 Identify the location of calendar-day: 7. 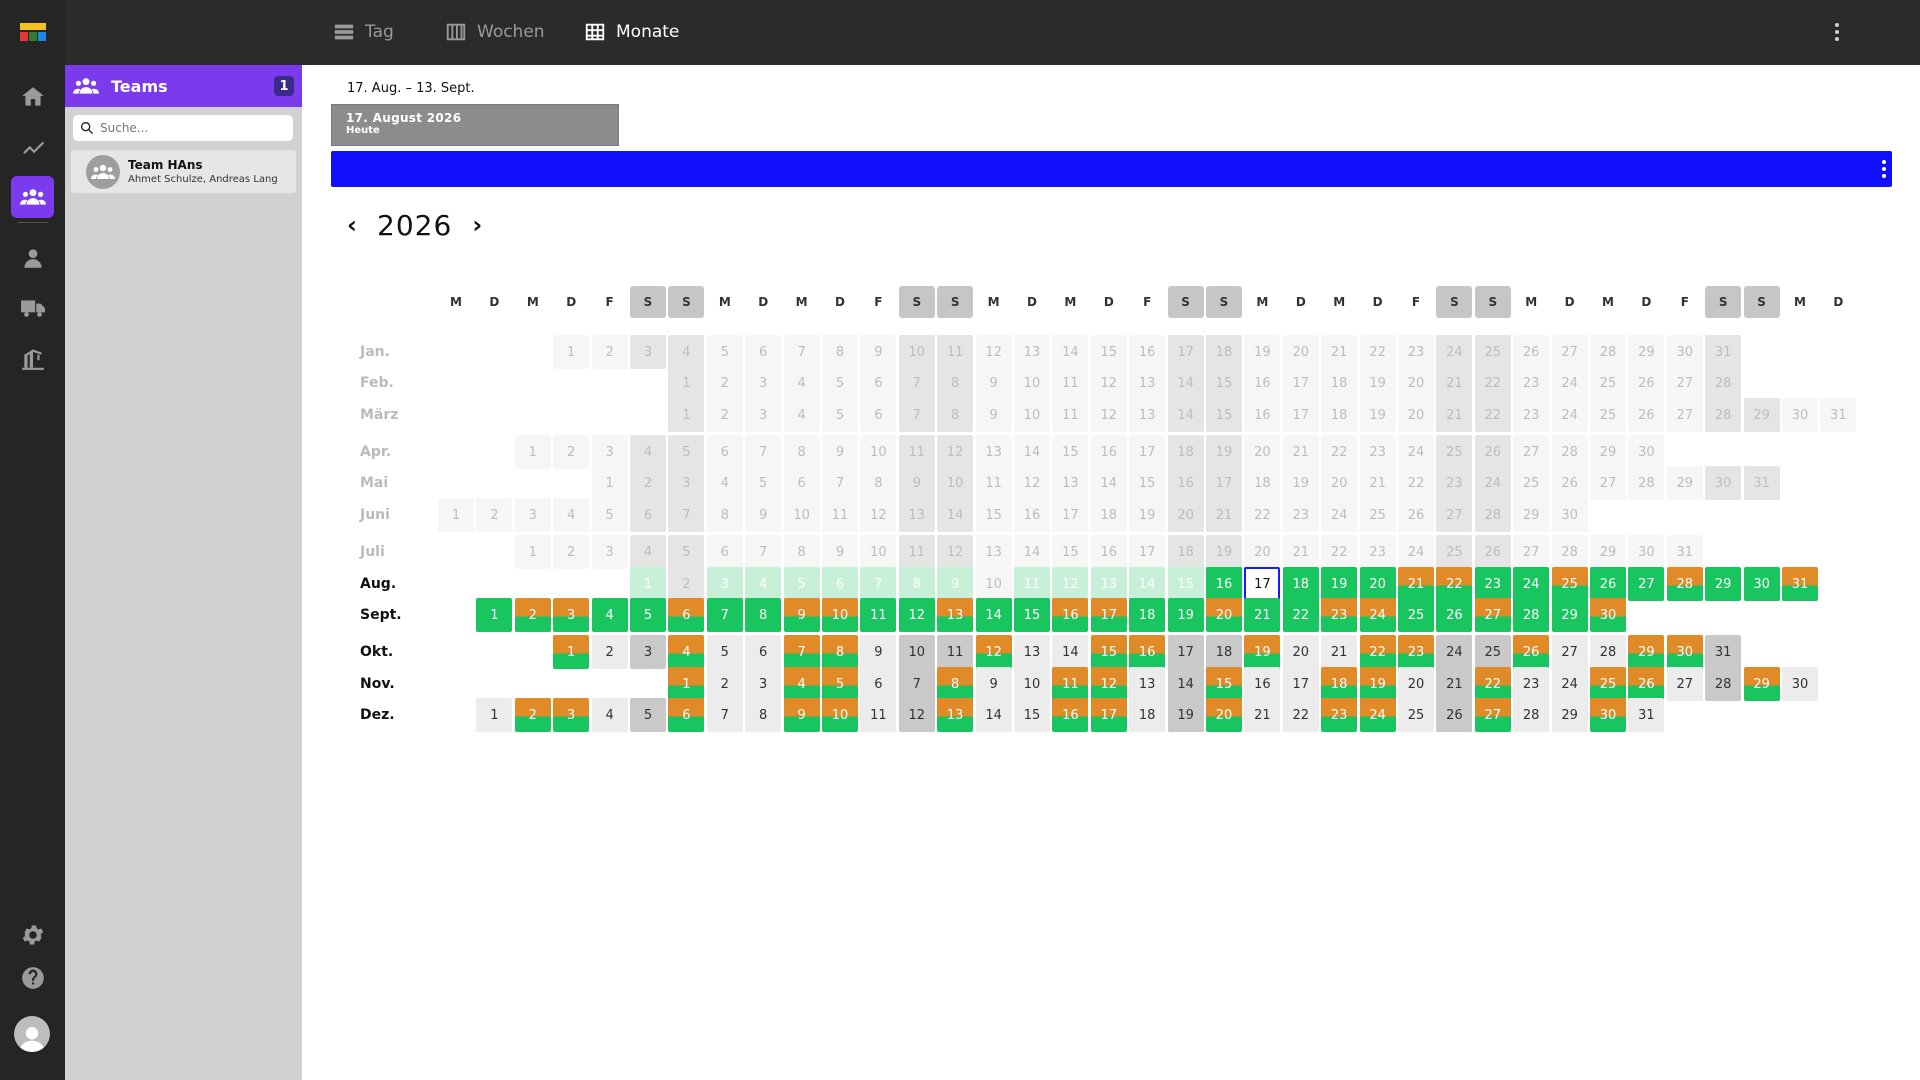
(878, 584).